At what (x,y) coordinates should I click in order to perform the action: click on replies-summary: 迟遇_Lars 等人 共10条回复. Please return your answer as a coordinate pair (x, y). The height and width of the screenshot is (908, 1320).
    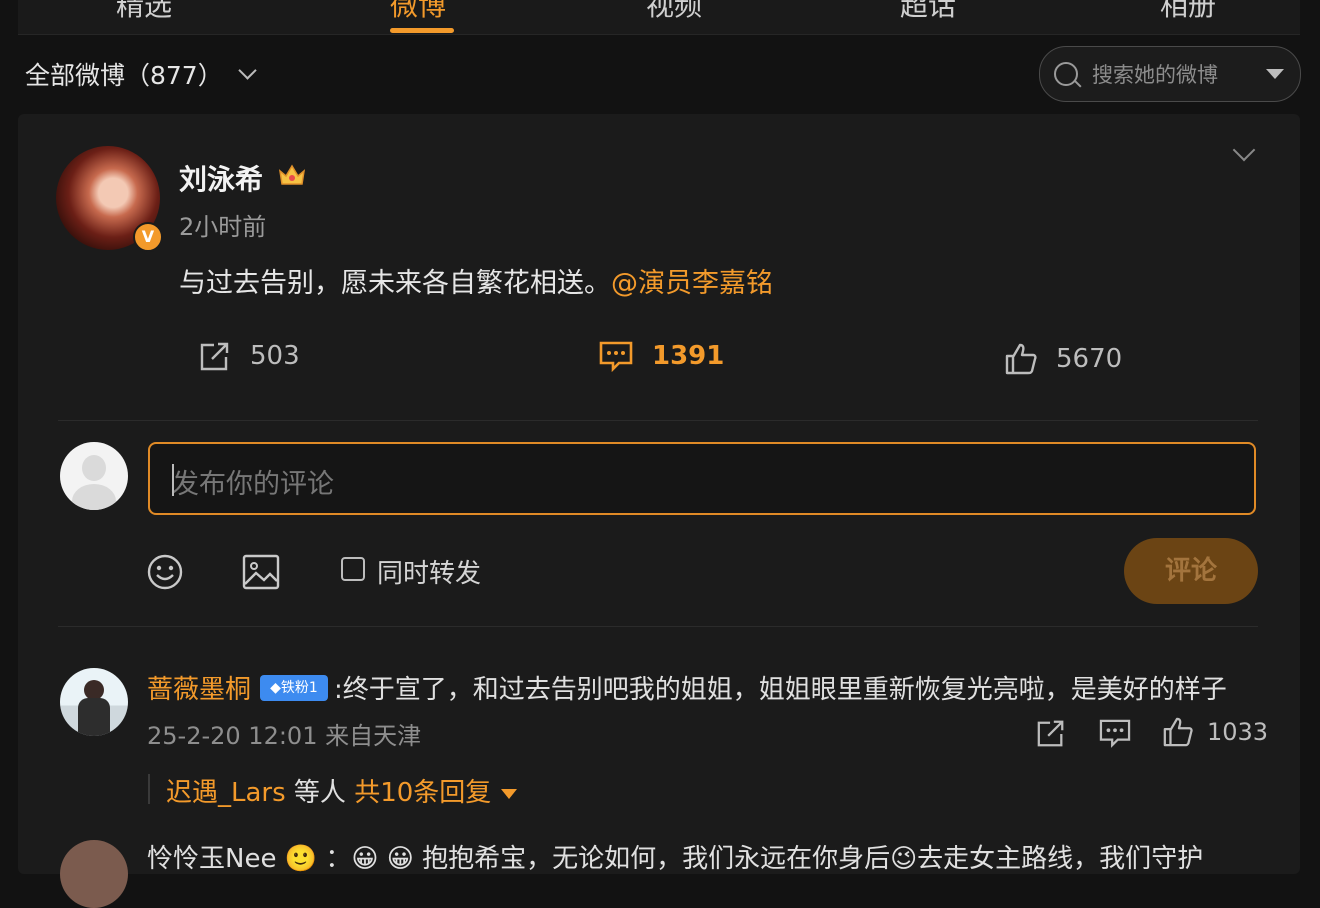
    Looking at the image, I should click on (342, 790).